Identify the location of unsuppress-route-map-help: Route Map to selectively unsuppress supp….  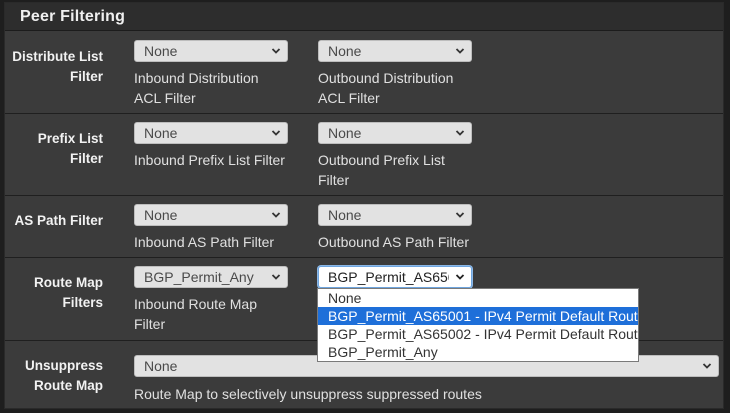
(308, 394).